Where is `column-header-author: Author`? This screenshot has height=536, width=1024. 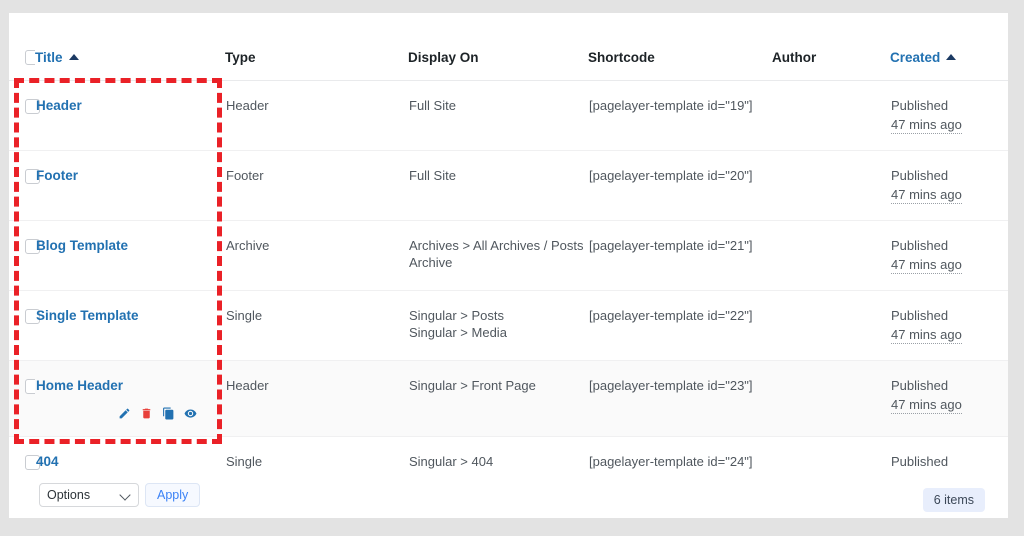
column-header-author: Author is located at coordinates (831, 58).